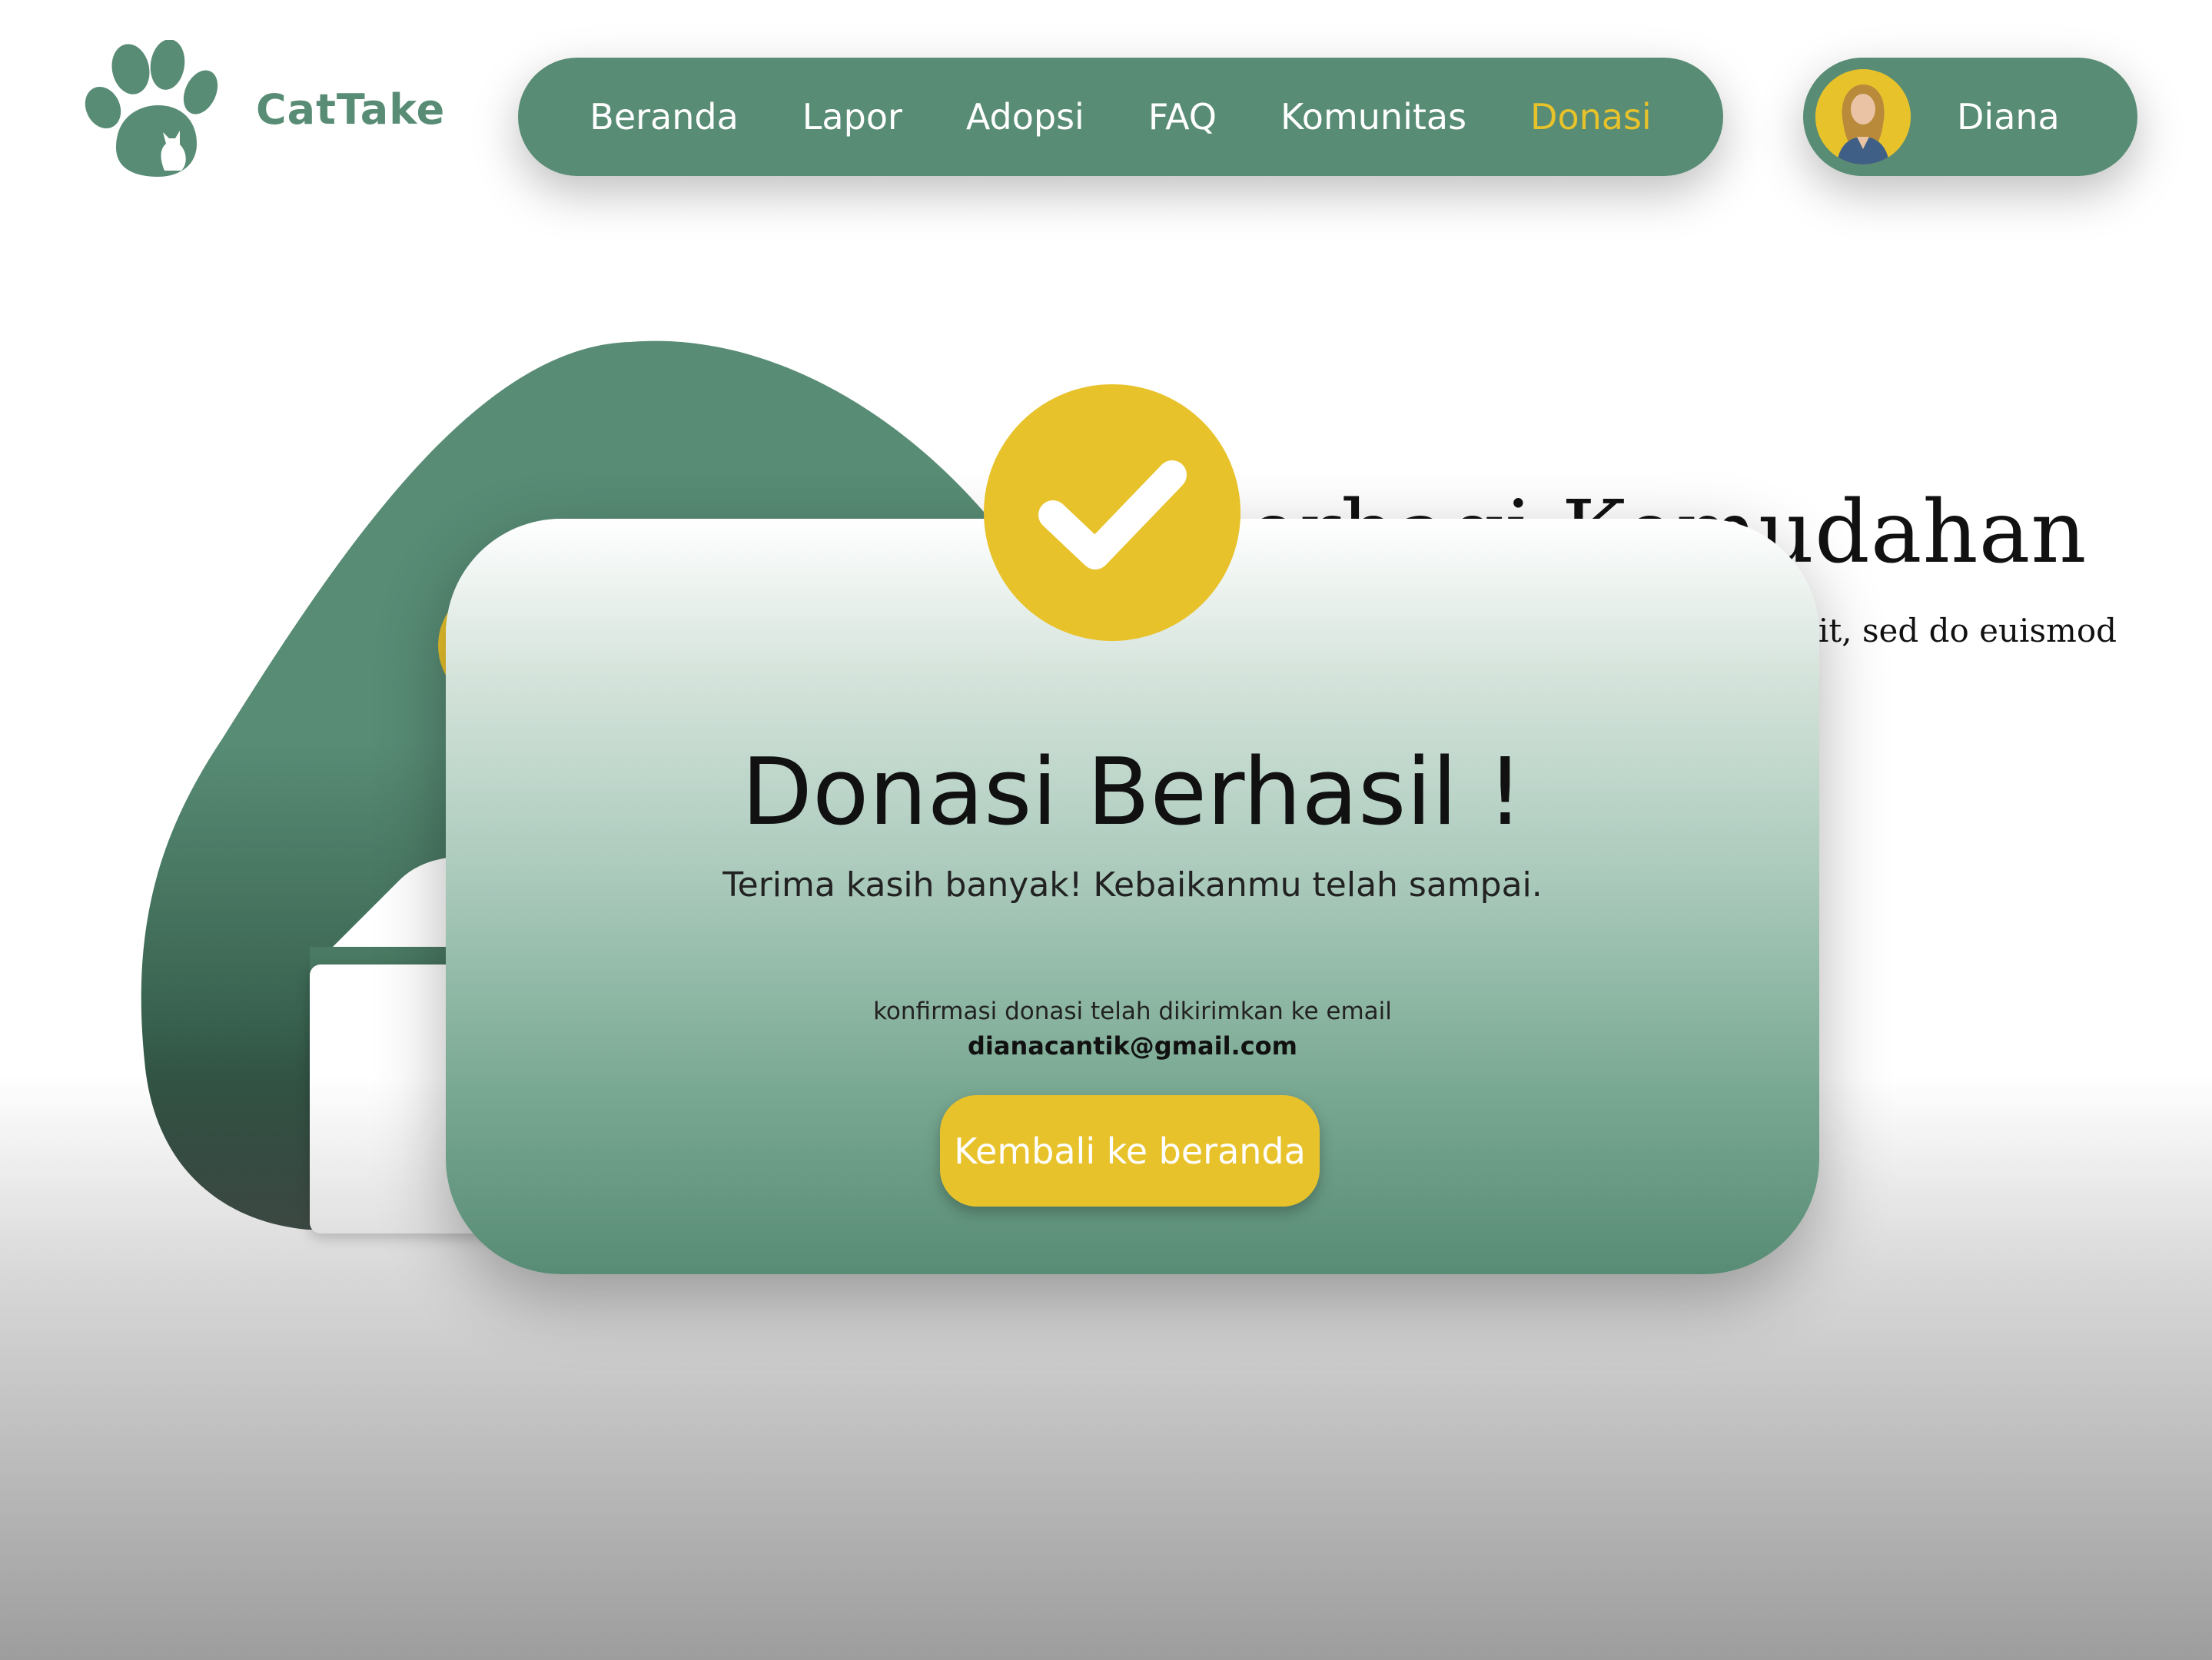 This screenshot has width=2212, height=1660. What do you see at coordinates (664, 117) in the screenshot?
I see `nav-item-beranda: Beranda` at bounding box center [664, 117].